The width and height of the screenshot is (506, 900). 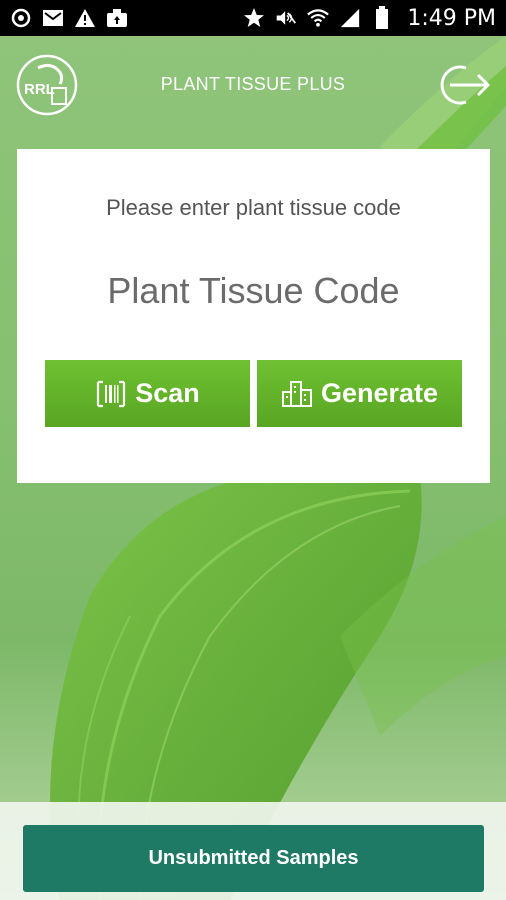 I want to click on warning-icon, so click(x=85, y=18).